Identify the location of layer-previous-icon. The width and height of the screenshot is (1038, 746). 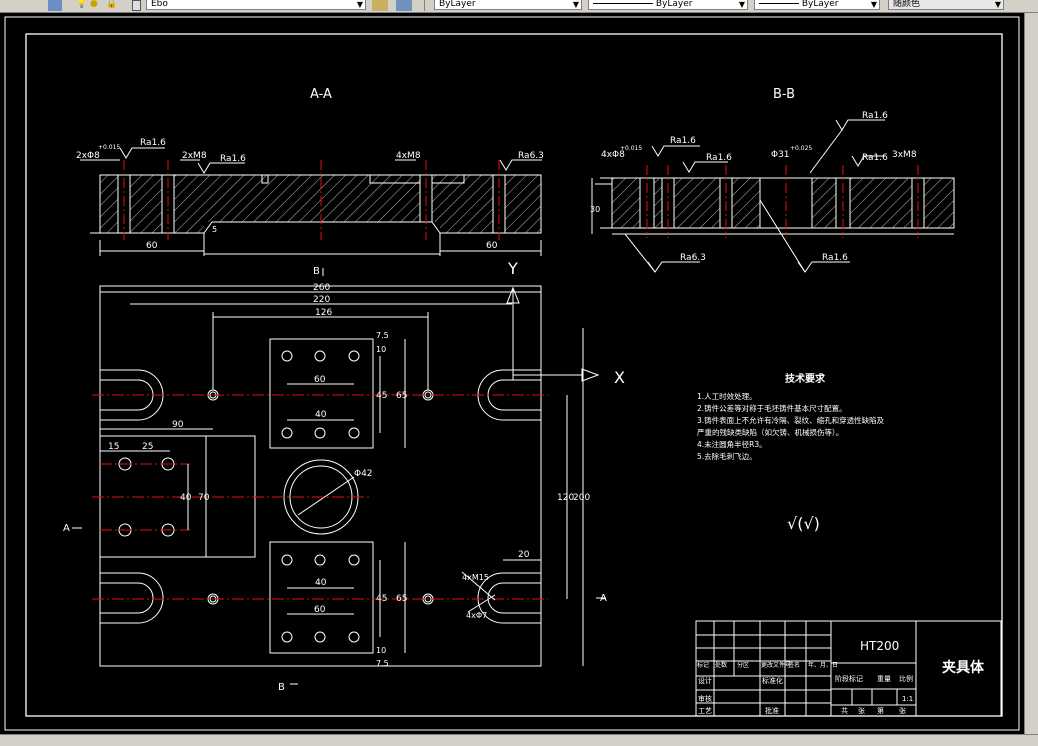
(404, 5).